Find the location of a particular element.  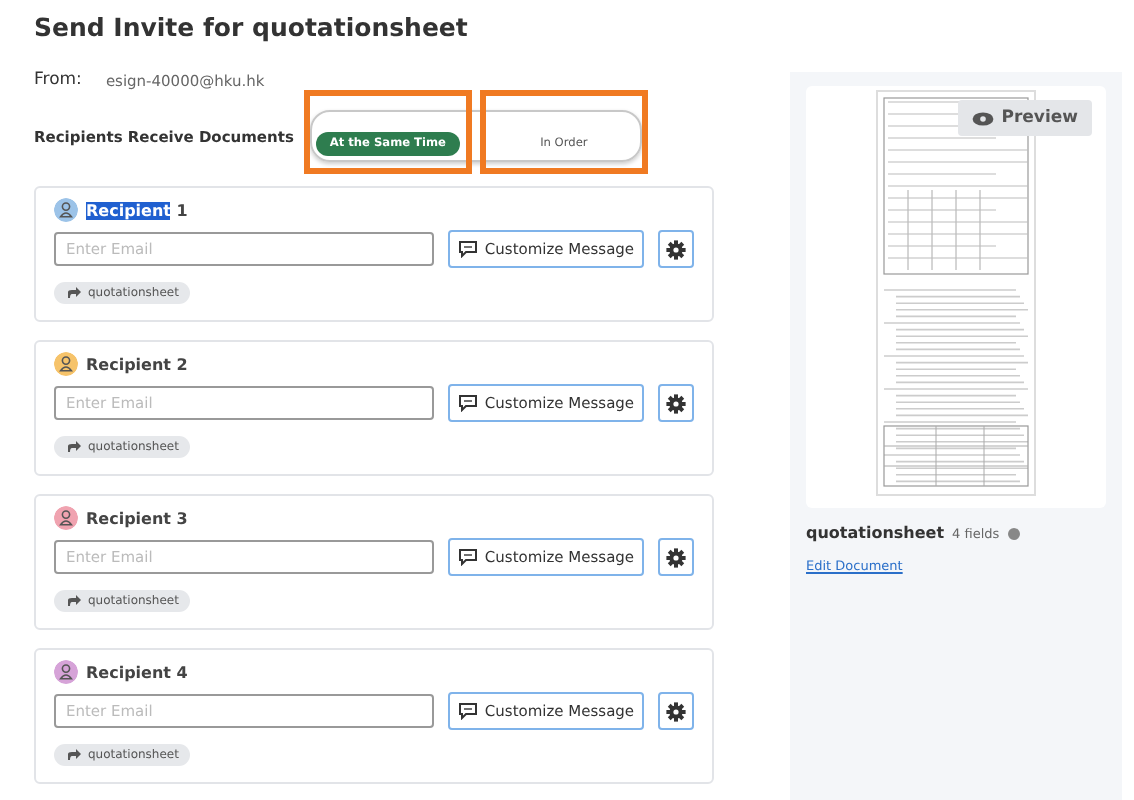

recipient-name: Recipient 4 is located at coordinates (137, 672).